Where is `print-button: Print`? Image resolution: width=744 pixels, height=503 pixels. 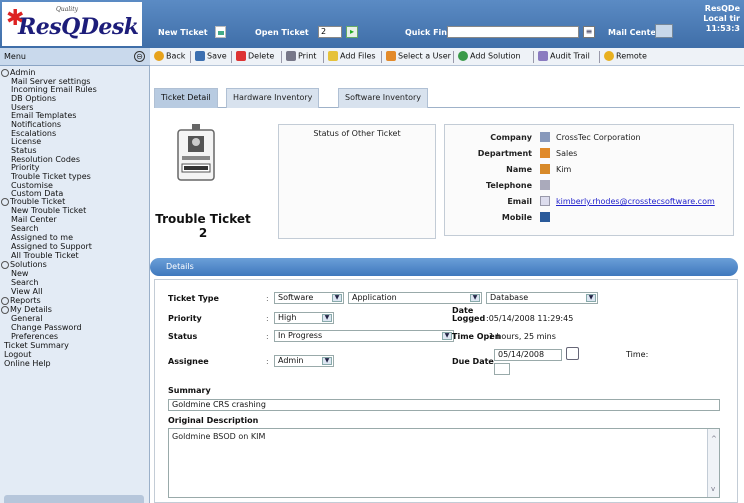
print-button: Print is located at coordinates (301, 56).